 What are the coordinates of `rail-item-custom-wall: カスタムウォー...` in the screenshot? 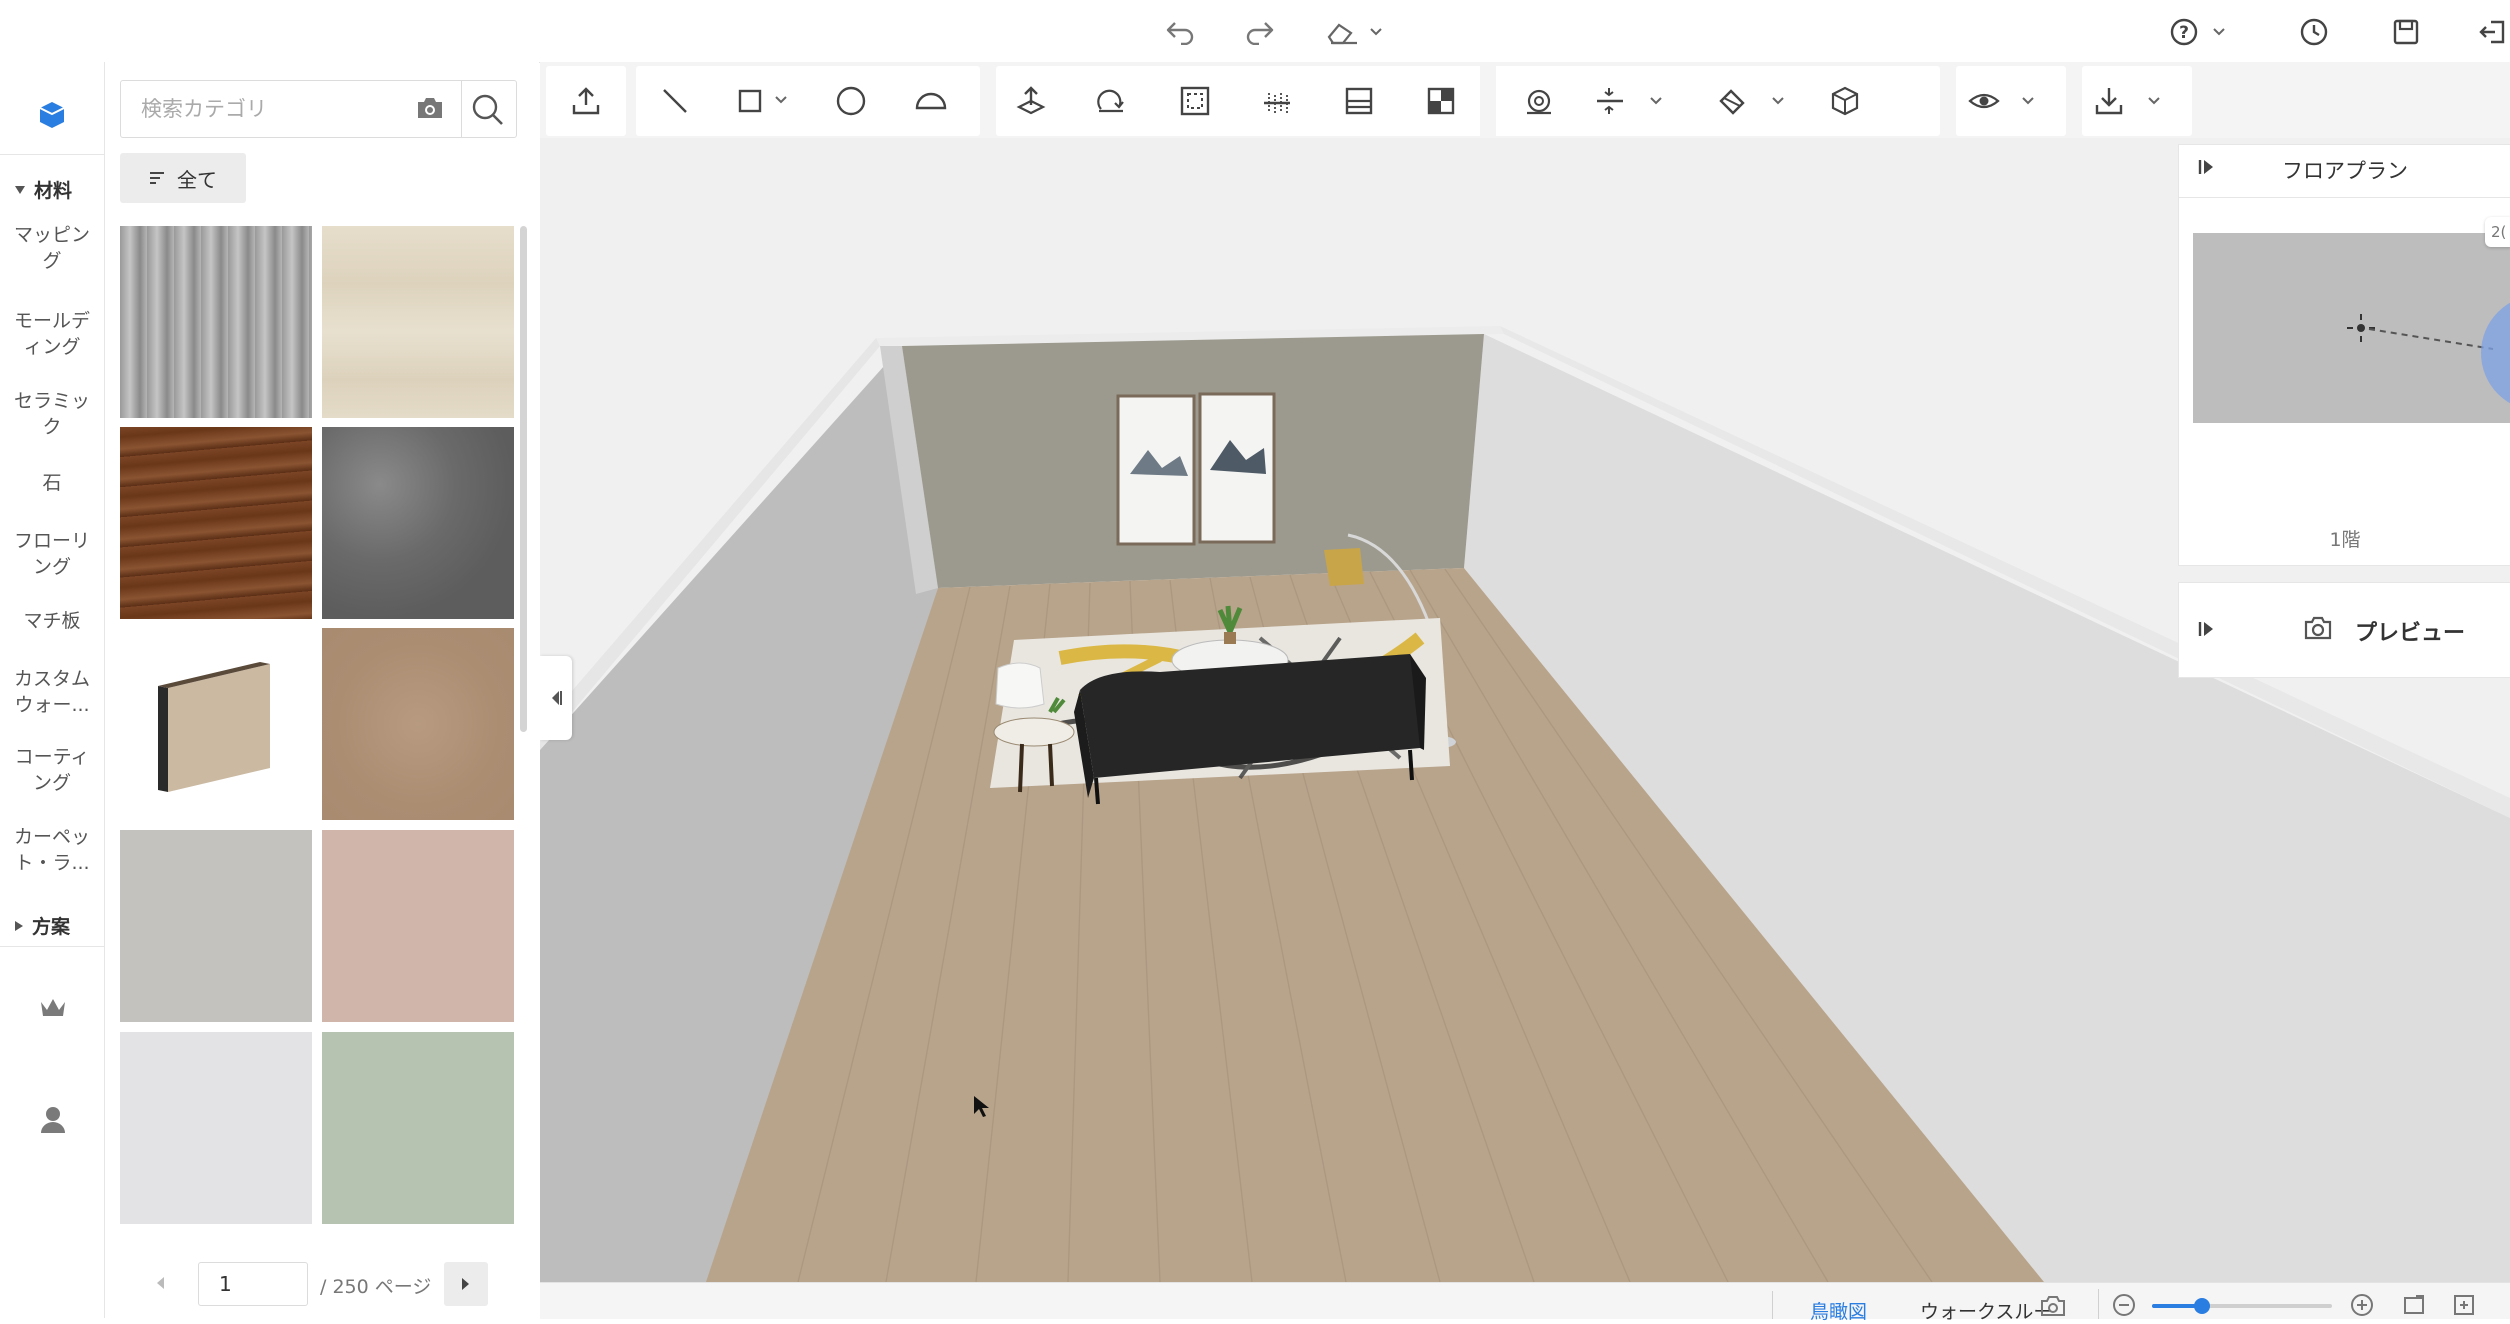 It's located at (52, 692).